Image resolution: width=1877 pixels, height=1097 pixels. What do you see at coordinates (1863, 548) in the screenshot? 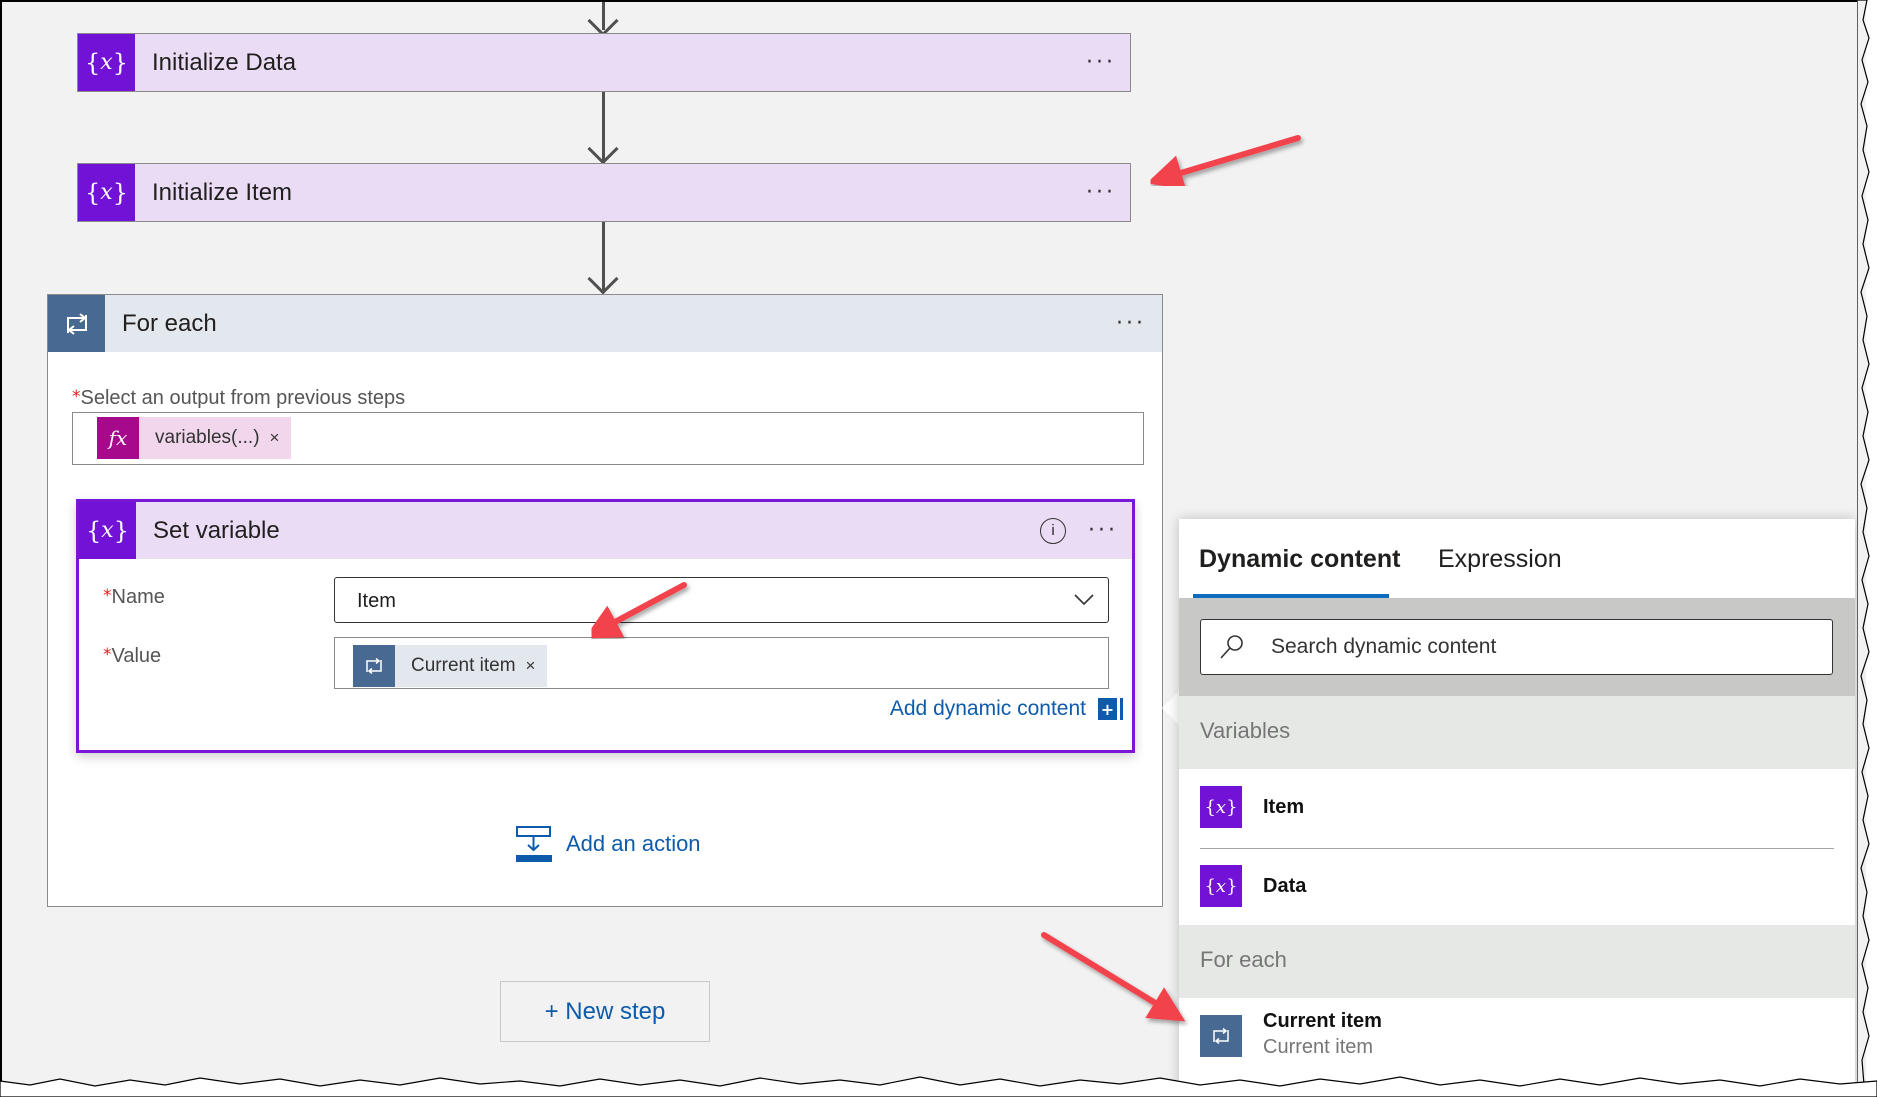
I see `torn-edge-right` at bounding box center [1863, 548].